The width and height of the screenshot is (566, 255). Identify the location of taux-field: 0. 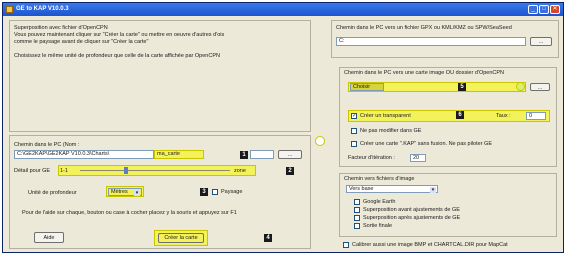
(536, 116).